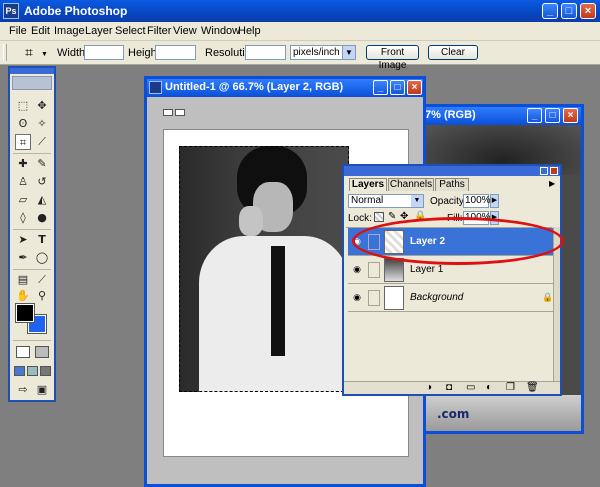 The width and height of the screenshot is (600, 487). Describe the element at coordinates (104, 52) in the screenshot. I see `width-input` at that location.